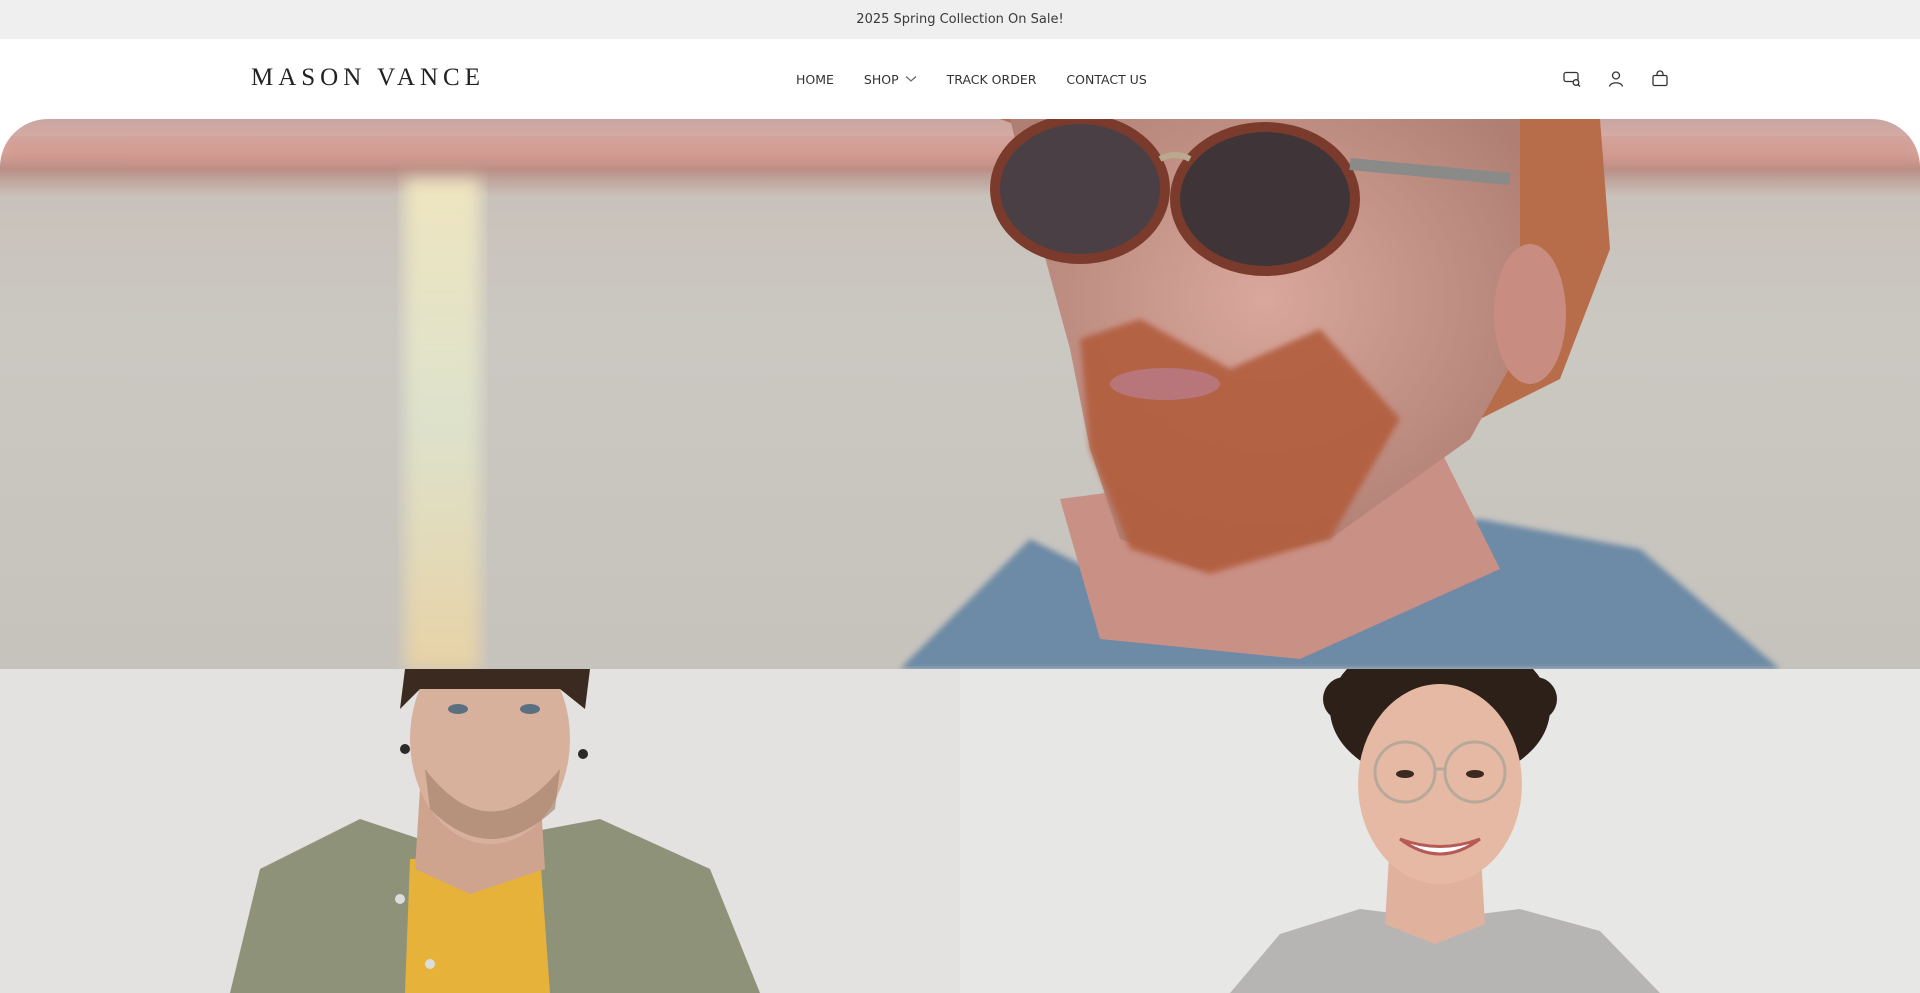  I want to click on nav-home: HOME, so click(815, 79).